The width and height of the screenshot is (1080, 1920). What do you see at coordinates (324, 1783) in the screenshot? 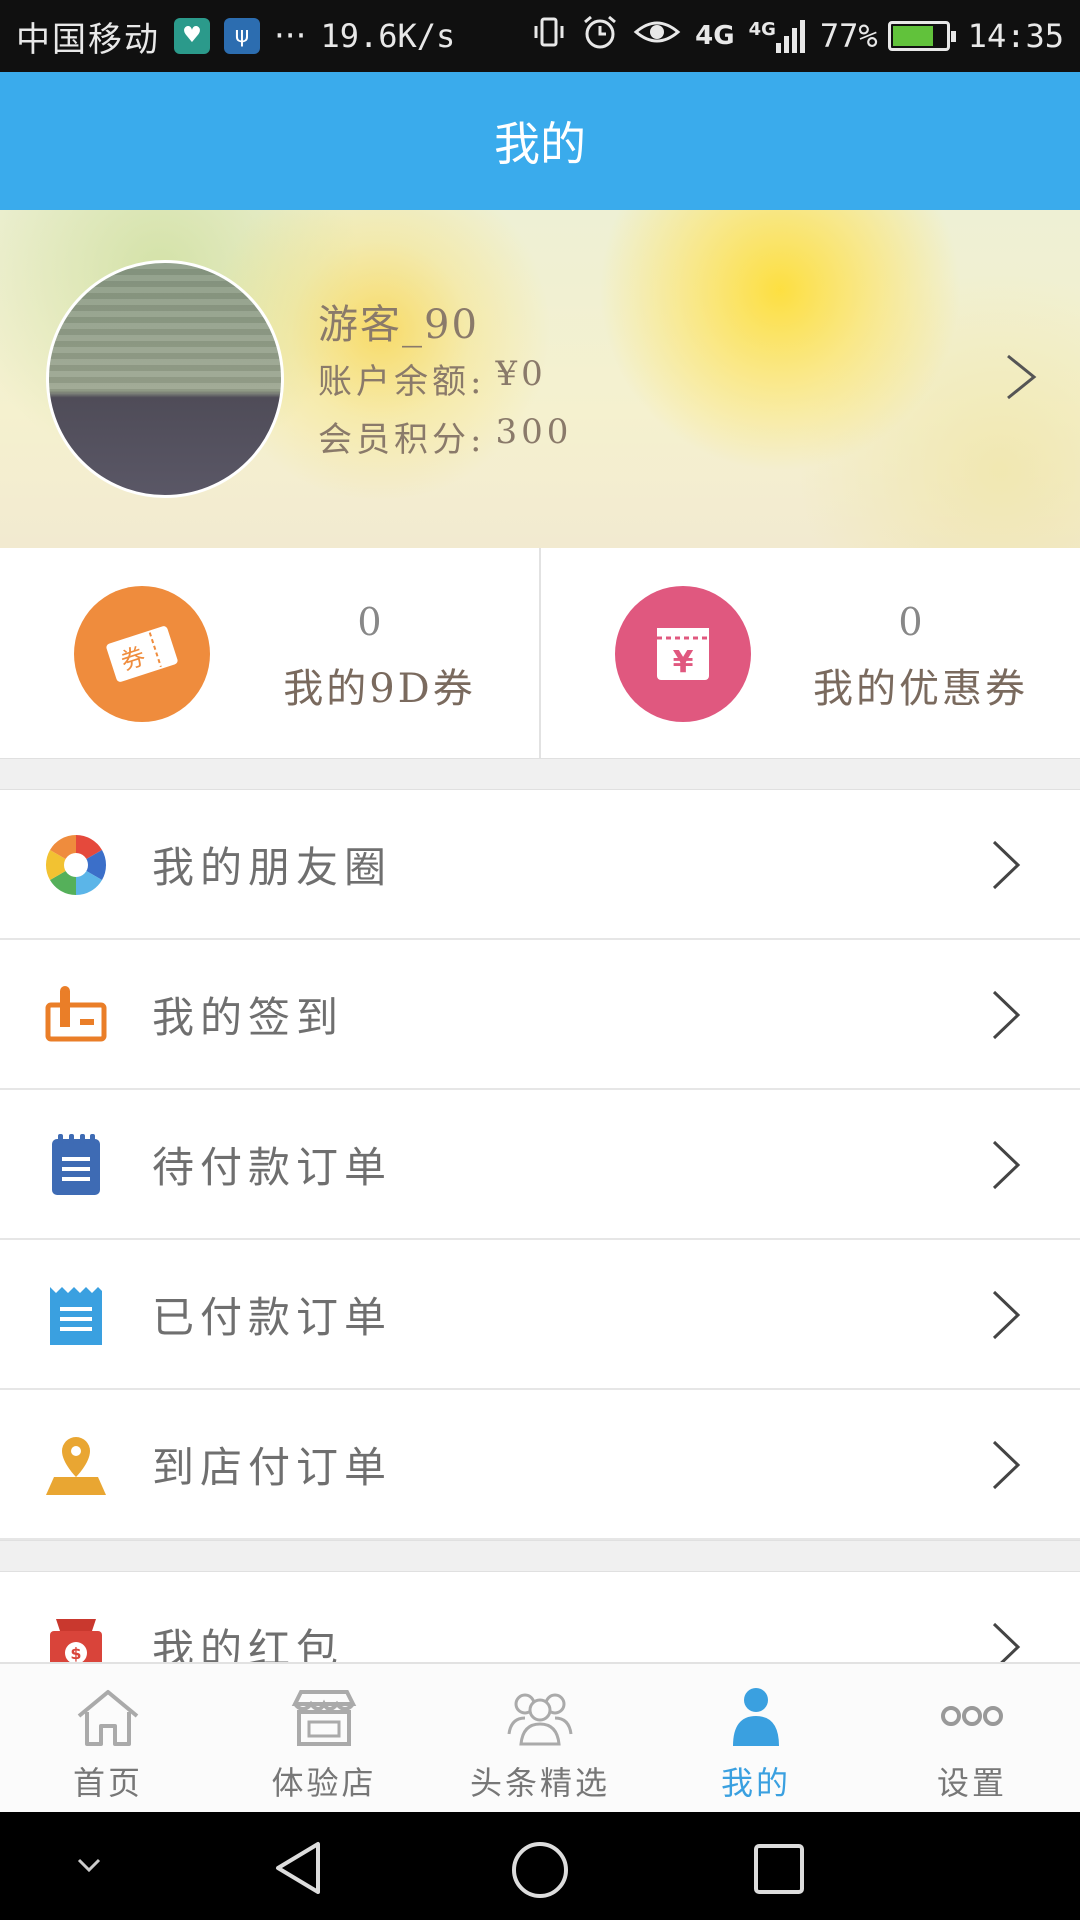
I see `tab-label: 体验店` at bounding box center [324, 1783].